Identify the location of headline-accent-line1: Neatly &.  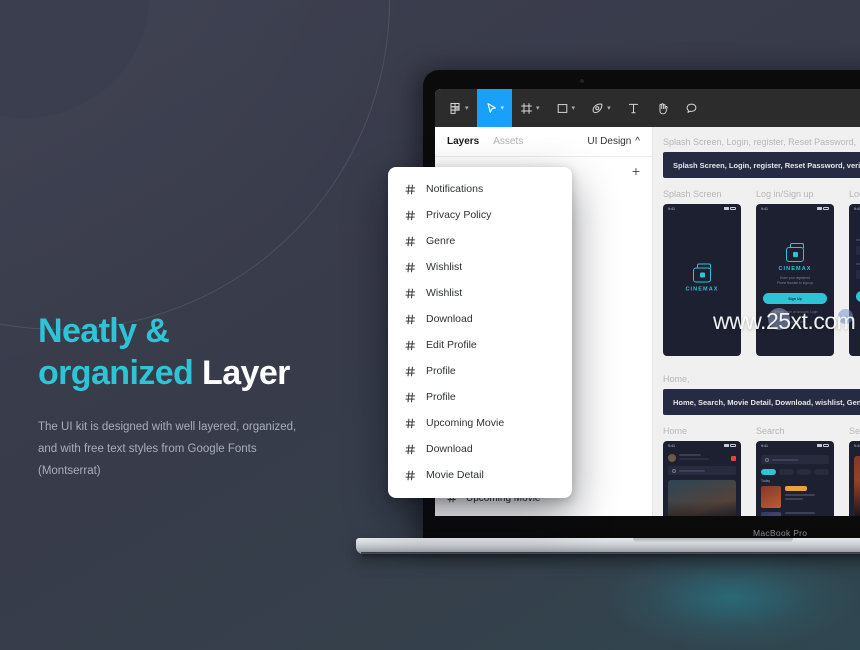
(104, 331).